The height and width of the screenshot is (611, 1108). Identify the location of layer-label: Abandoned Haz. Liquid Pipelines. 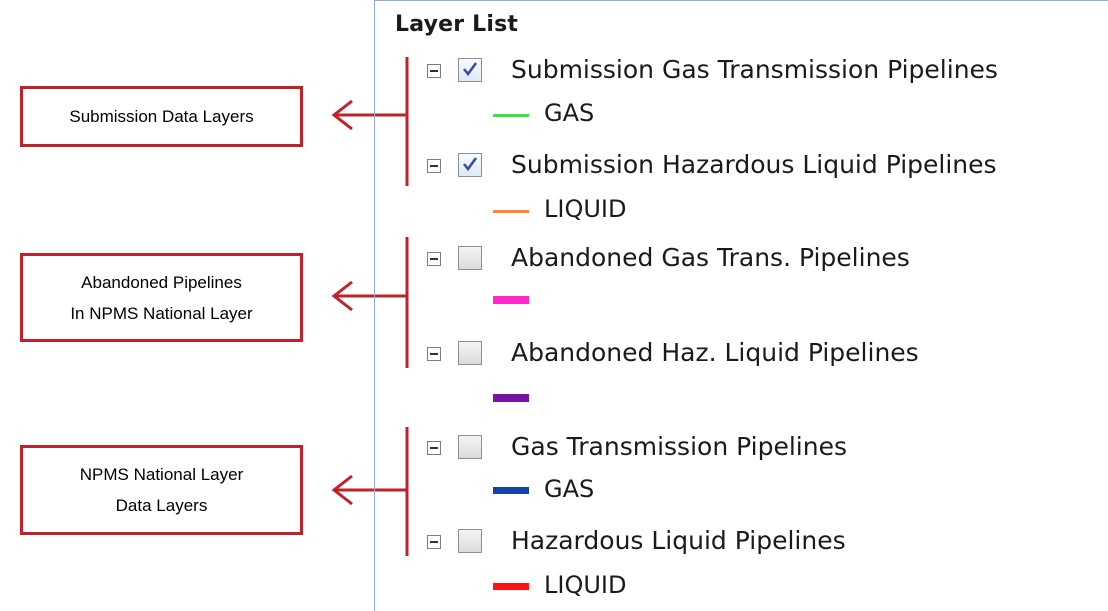
(715, 352).